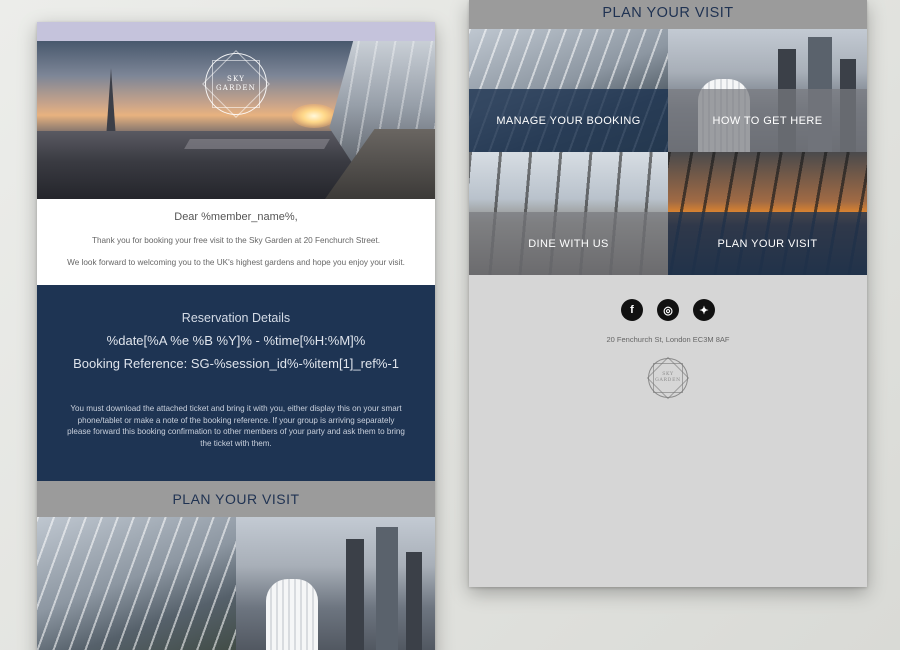 The height and width of the screenshot is (650, 900). I want to click on social-links: f ◎ ✦, so click(668, 310).